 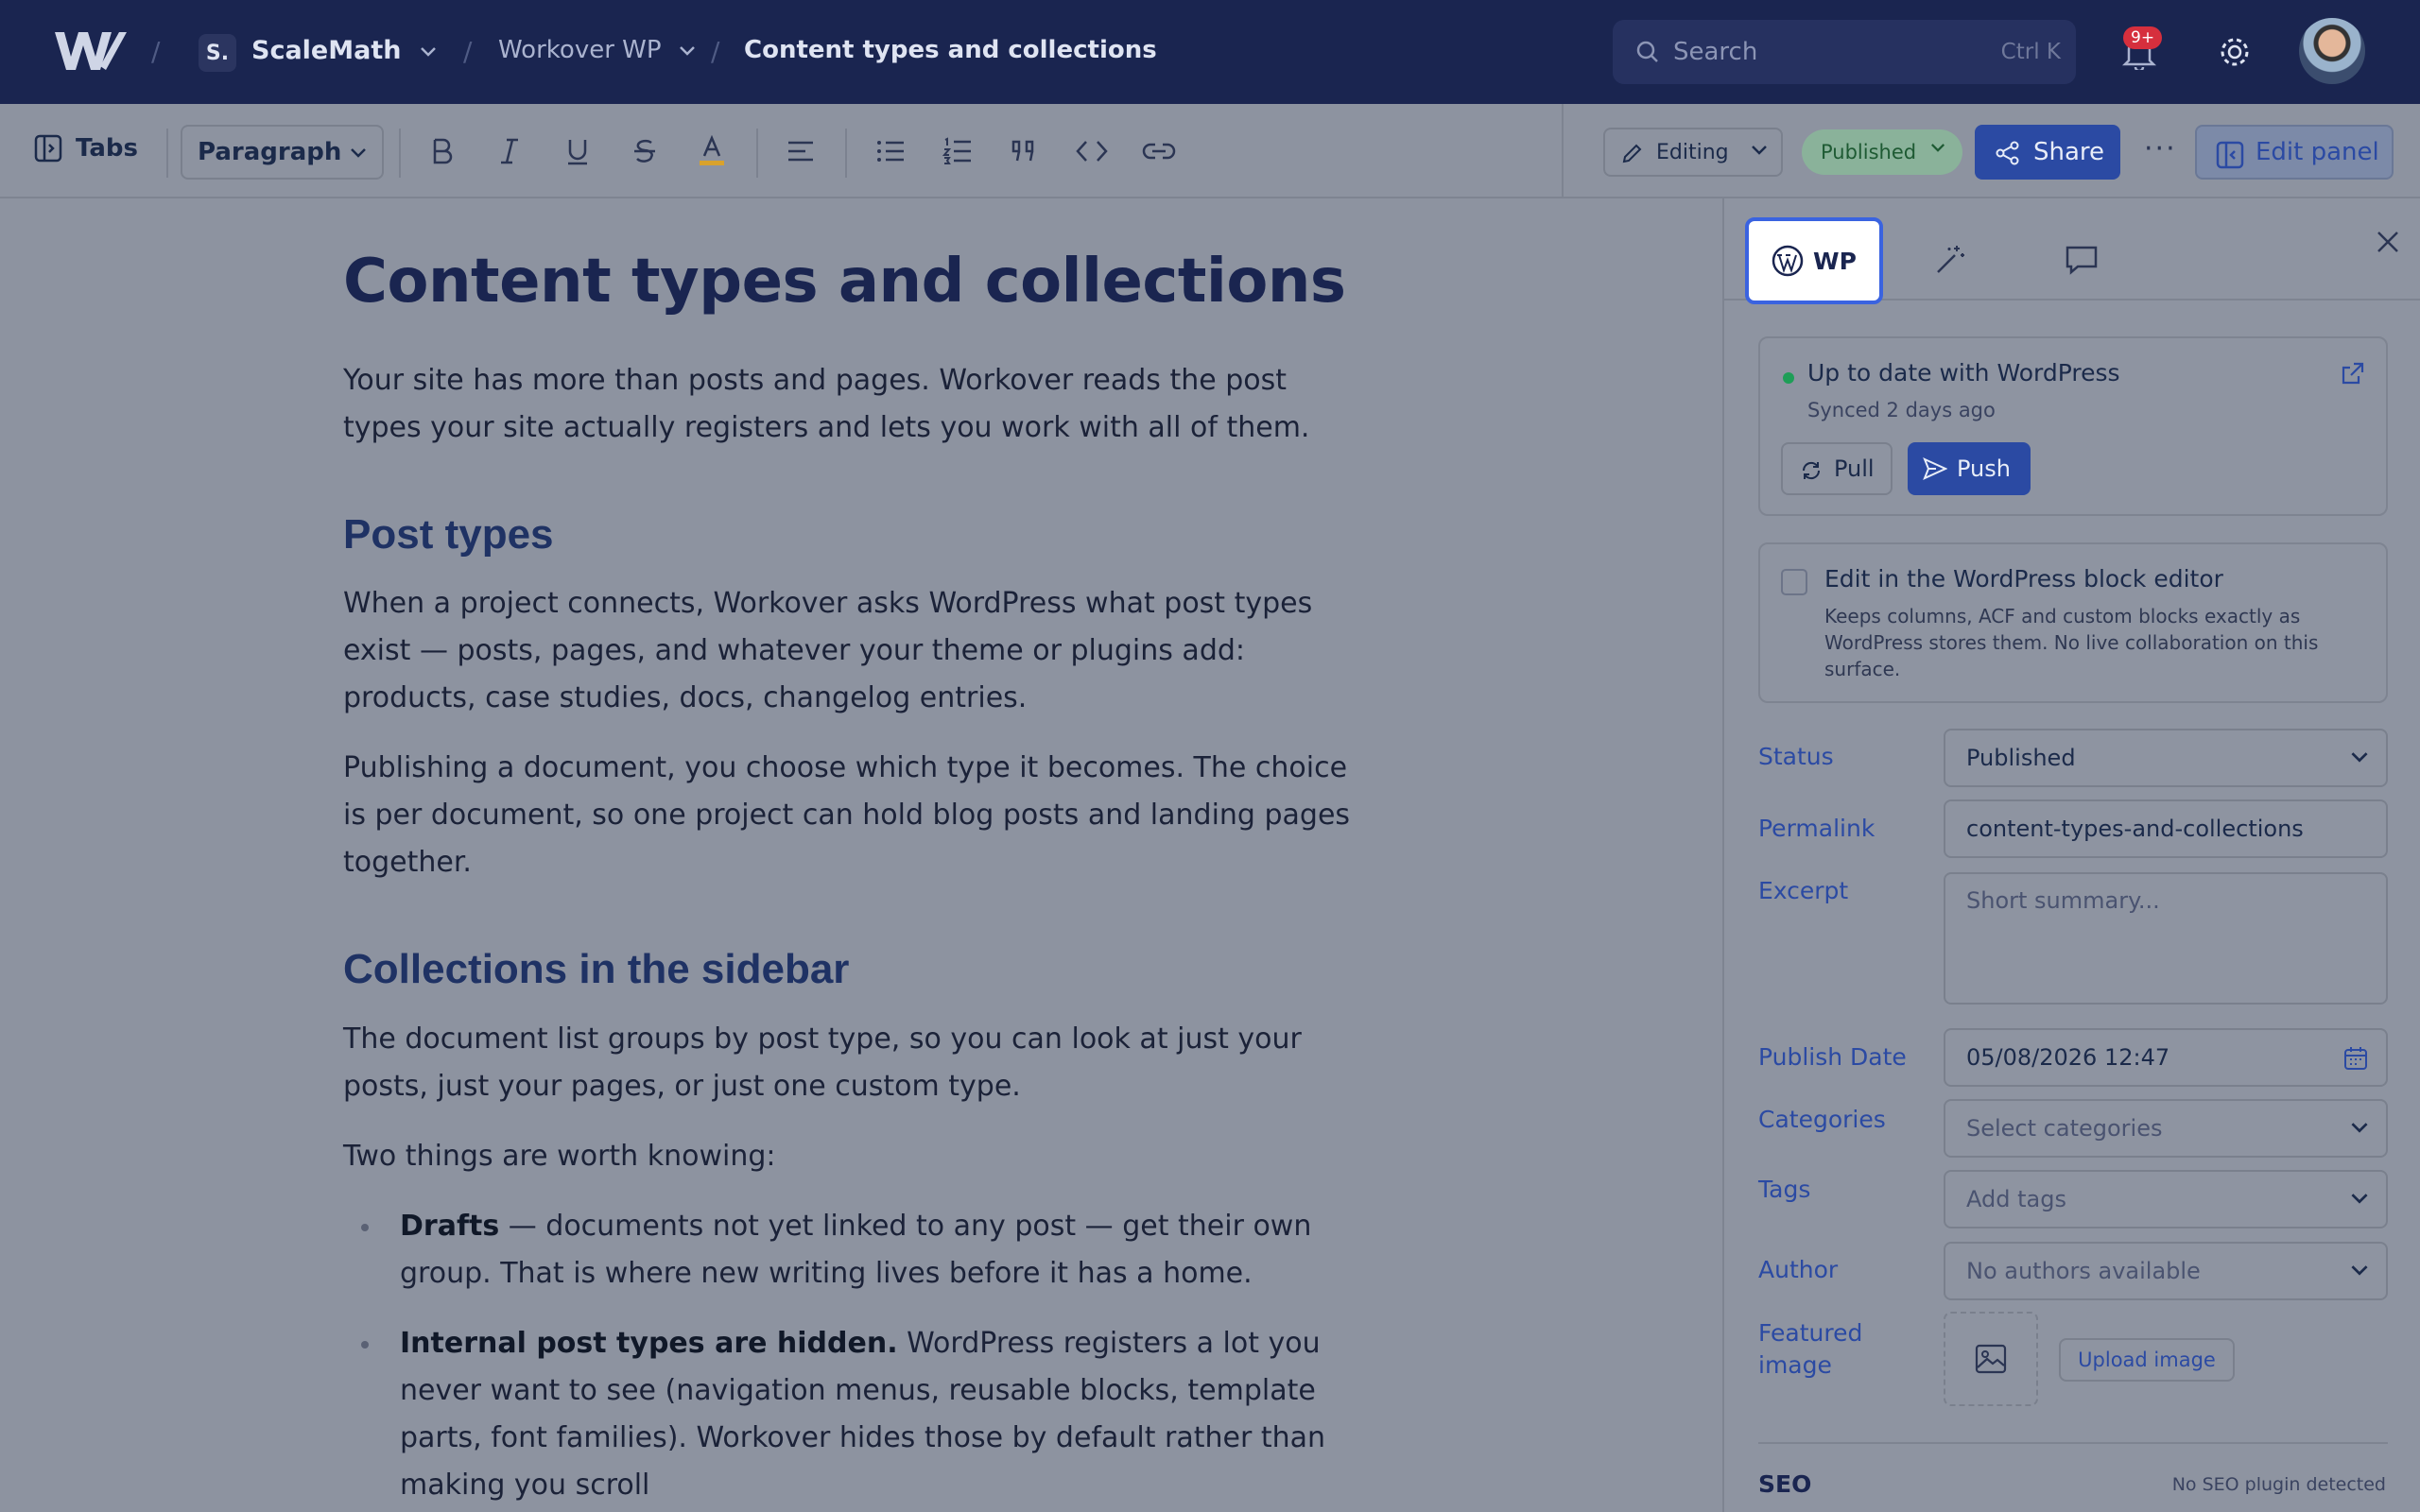 I want to click on workspace-switcher: ScaleMath, so click(x=344, y=50).